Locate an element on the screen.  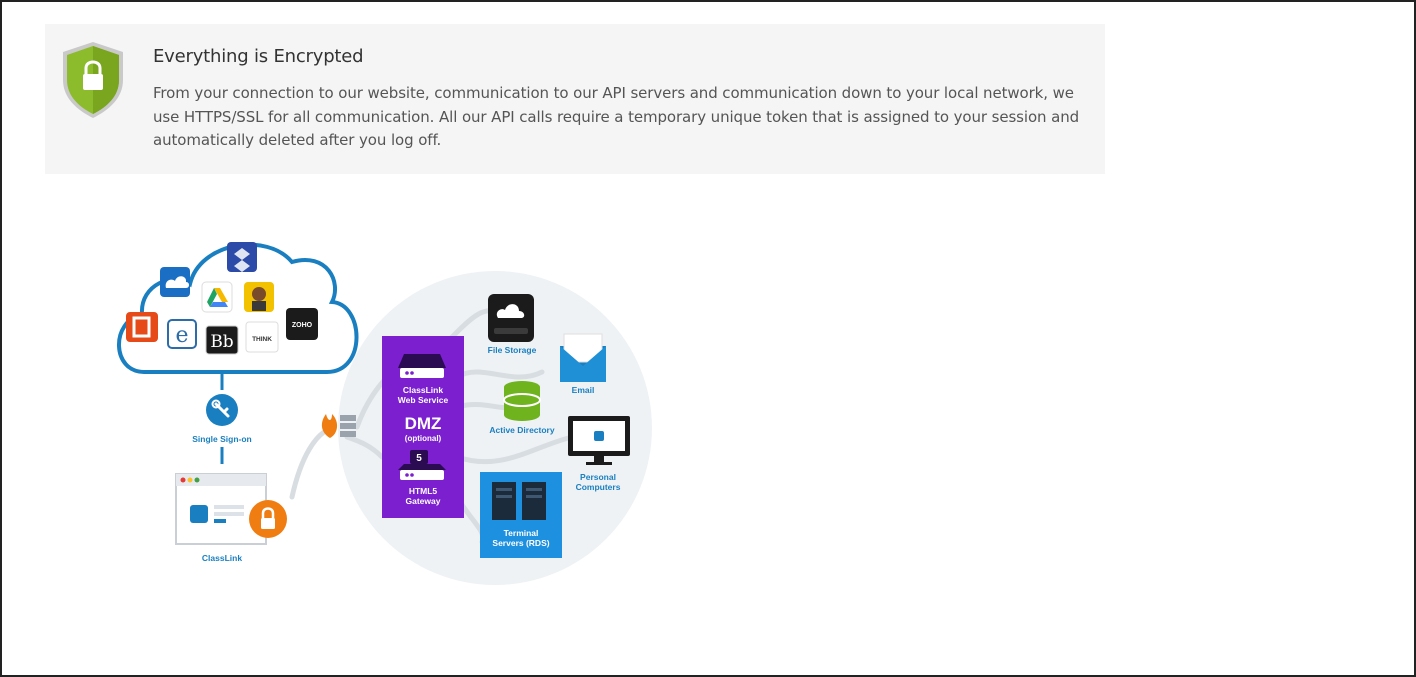
shield-lock-icon is located at coordinates (93, 80).